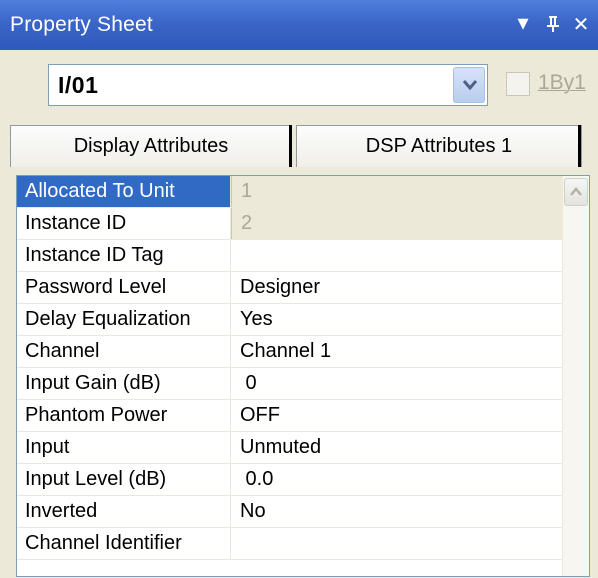 This screenshot has height=578, width=598. What do you see at coordinates (396, 383) in the screenshot?
I see `property-value: 0` at bounding box center [396, 383].